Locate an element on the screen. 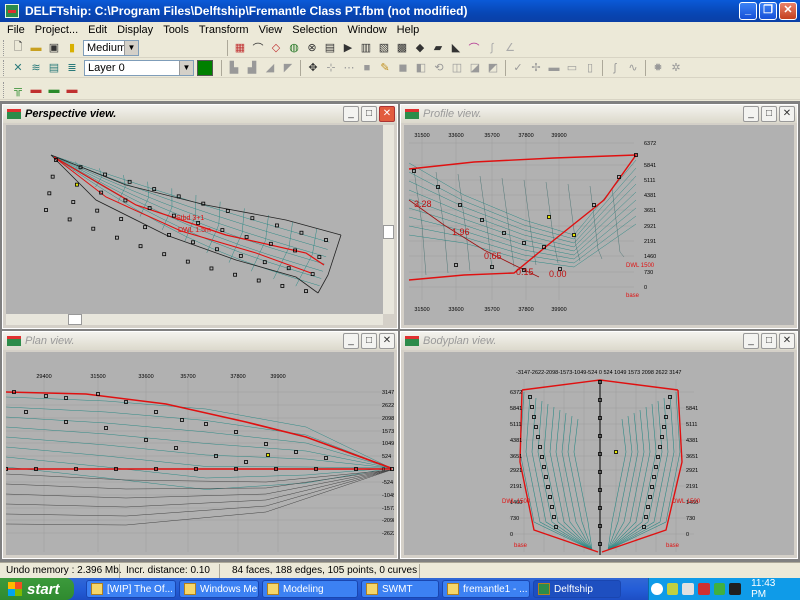 The height and width of the screenshot is (600, 800). tray-network-icon is located at coordinates (688, 589).